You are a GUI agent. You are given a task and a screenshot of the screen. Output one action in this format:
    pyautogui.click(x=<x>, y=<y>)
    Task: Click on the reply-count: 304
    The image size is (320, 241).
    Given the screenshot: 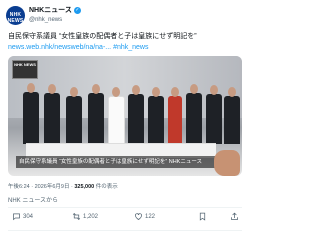 What is the action you would take?
    pyautogui.click(x=28, y=217)
    